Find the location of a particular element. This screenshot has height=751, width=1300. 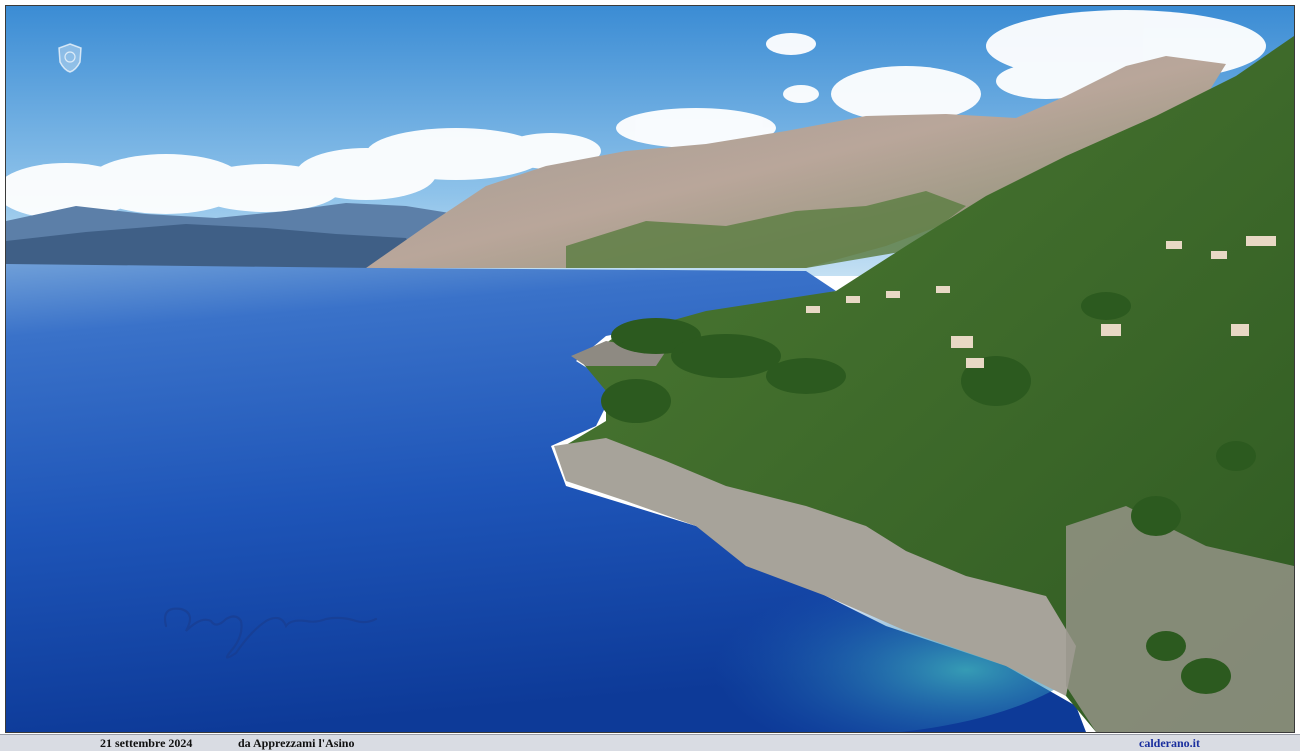

caption-place: da Apprezzami l'Asino is located at coordinates (296, 743).